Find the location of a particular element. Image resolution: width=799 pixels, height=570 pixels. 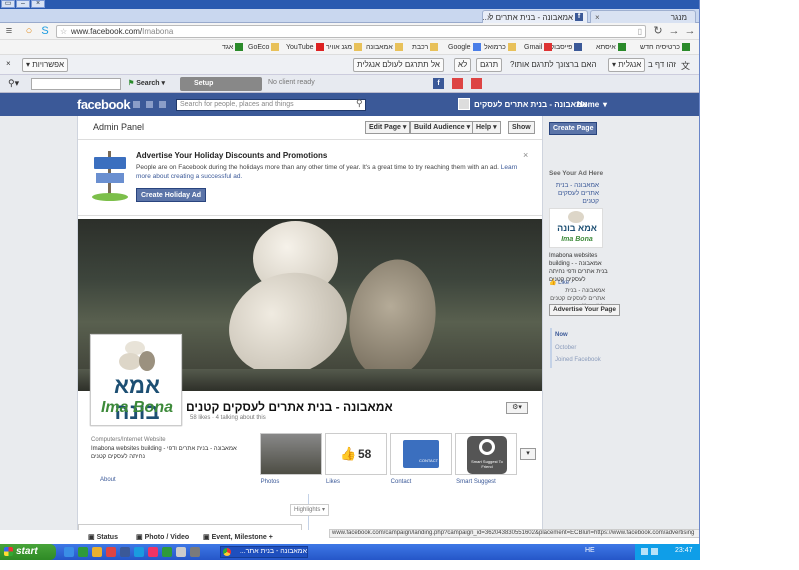

close-translate-icon: × is located at coordinates (8, 63).